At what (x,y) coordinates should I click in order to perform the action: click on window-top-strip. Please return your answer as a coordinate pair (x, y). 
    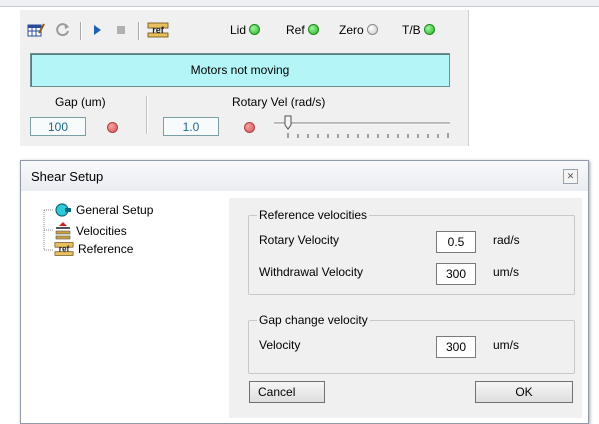
    Looking at the image, I should click on (299, 3).